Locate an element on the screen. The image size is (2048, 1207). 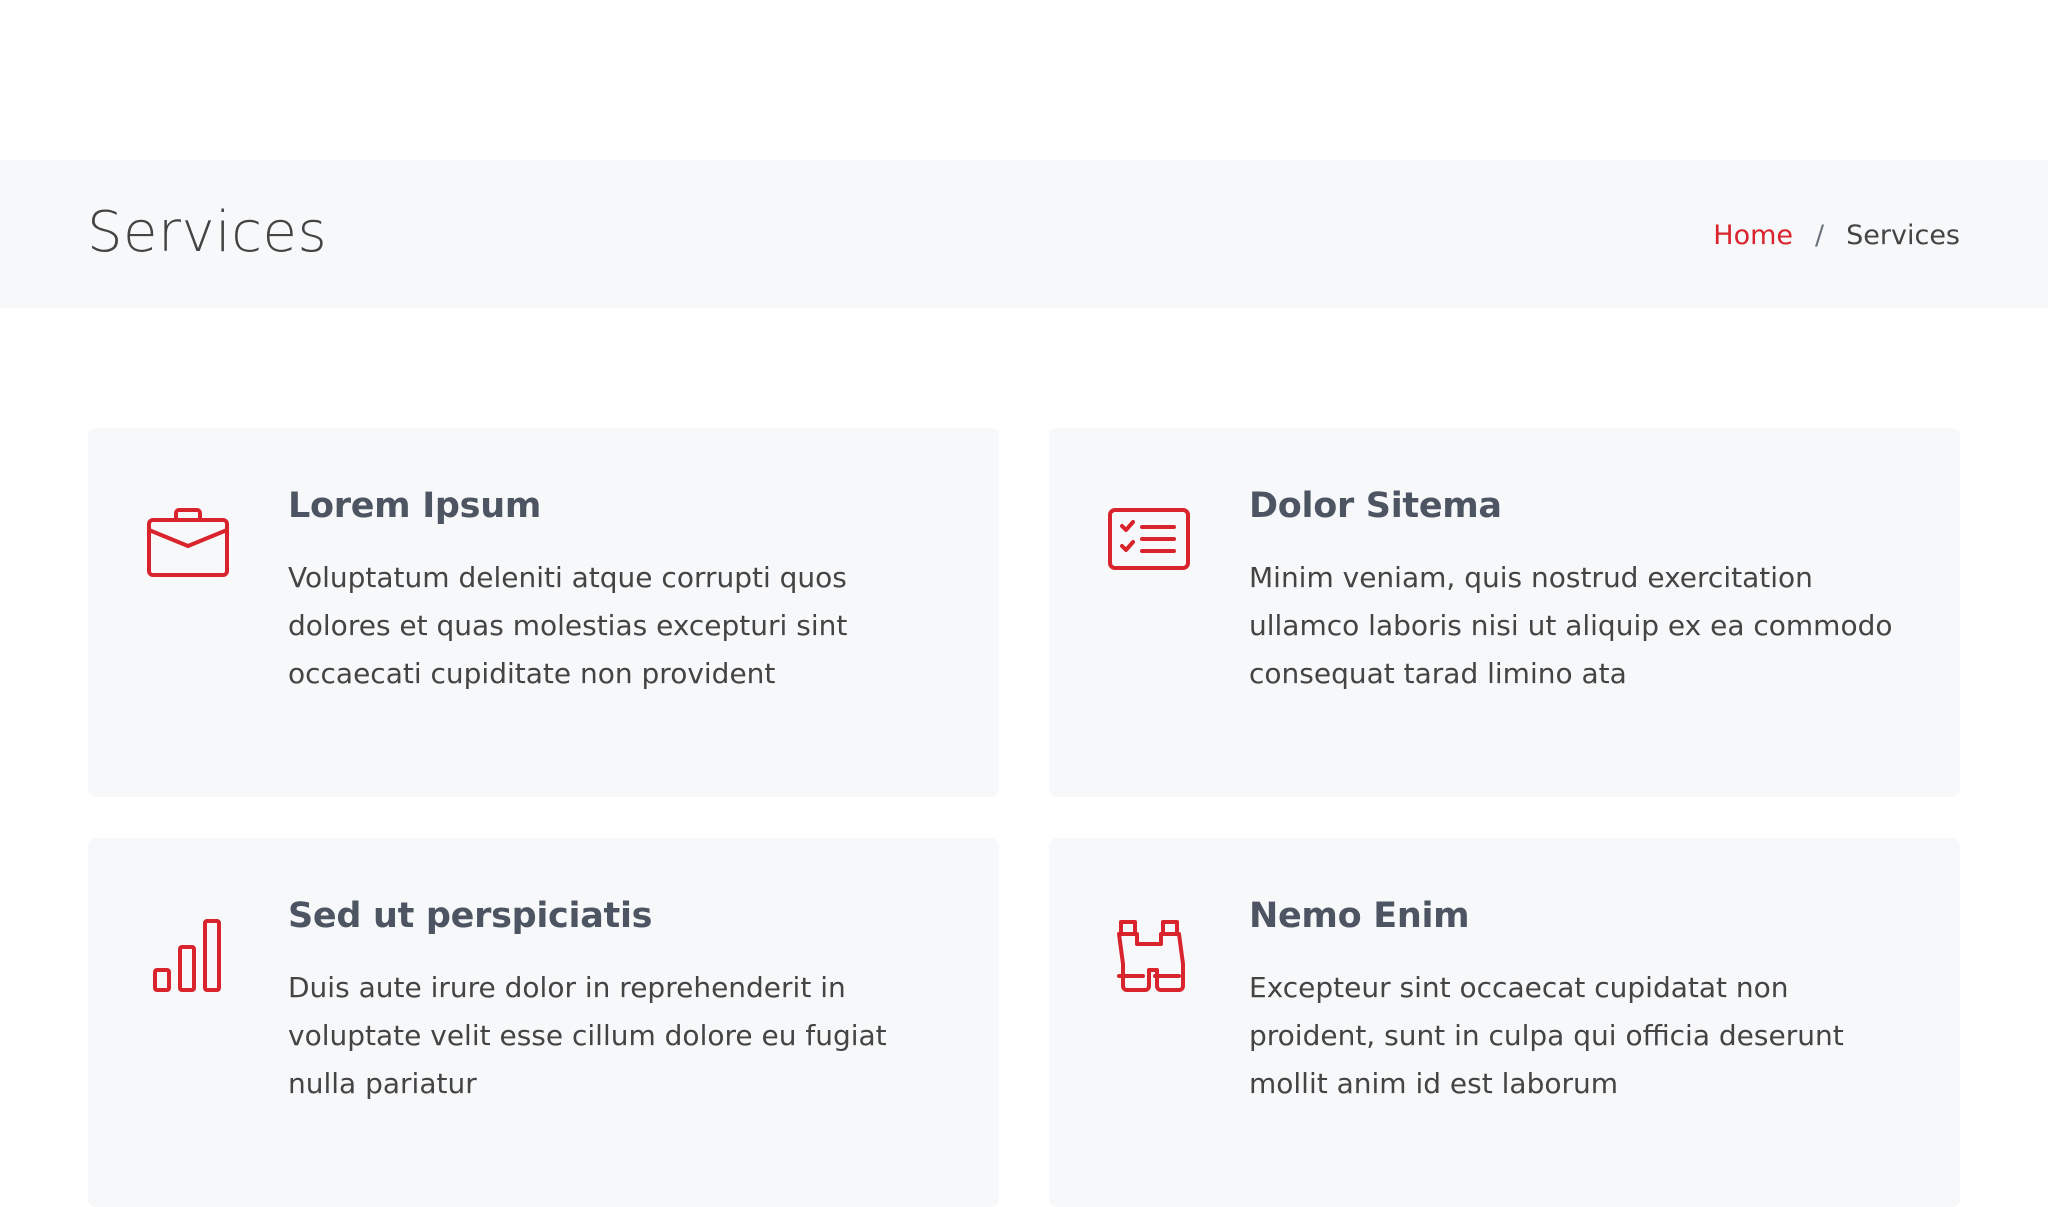
checklist-card-icon is located at coordinates (1149, 552).